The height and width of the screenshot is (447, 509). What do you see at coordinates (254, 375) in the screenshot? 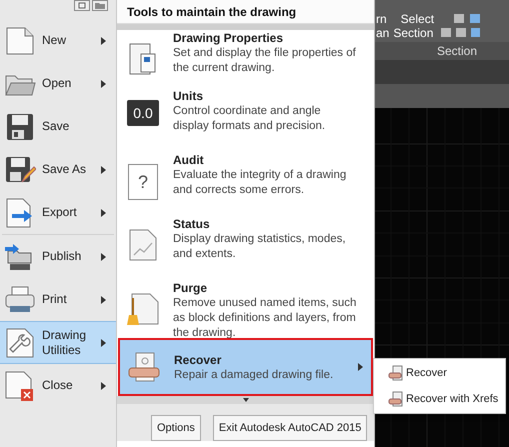
I see `tool-description: Repair a damaged drawing file.` at bounding box center [254, 375].